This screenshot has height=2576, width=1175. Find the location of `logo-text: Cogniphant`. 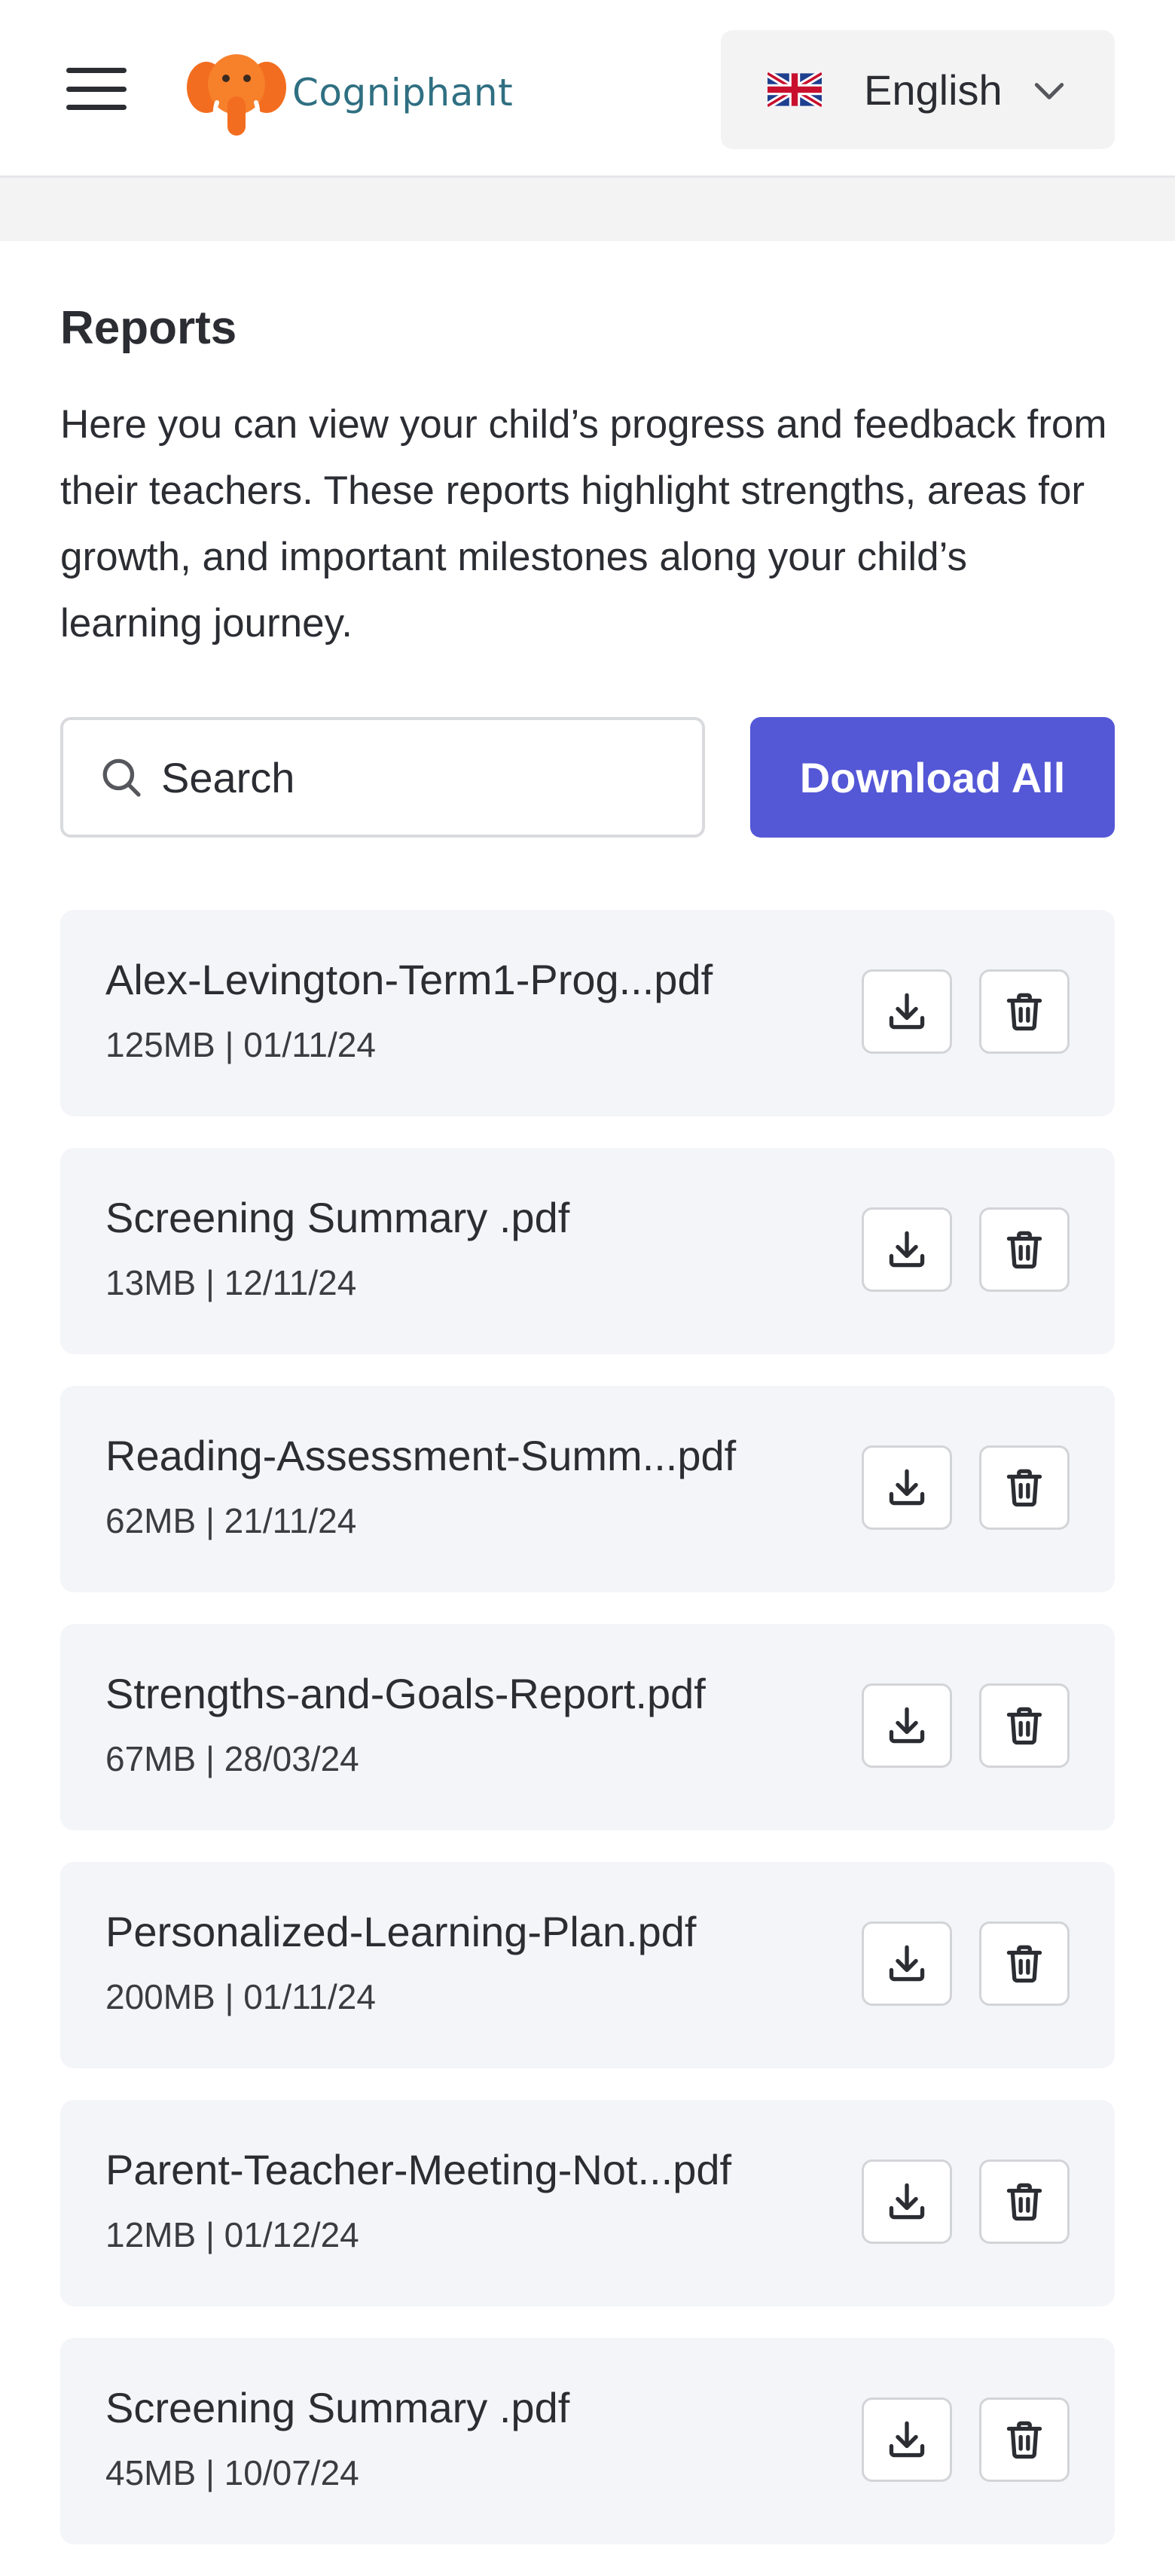

logo-text: Cogniphant is located at coordinates (403, 93).